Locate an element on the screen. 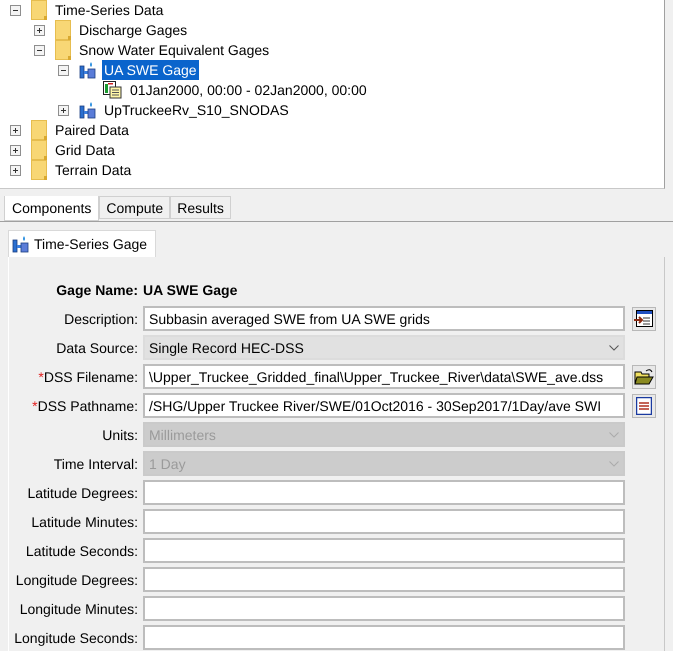 The width and height of the screenshot is (673, 651). tree-item: Time-Series Data is located at coordinates (109, 10).